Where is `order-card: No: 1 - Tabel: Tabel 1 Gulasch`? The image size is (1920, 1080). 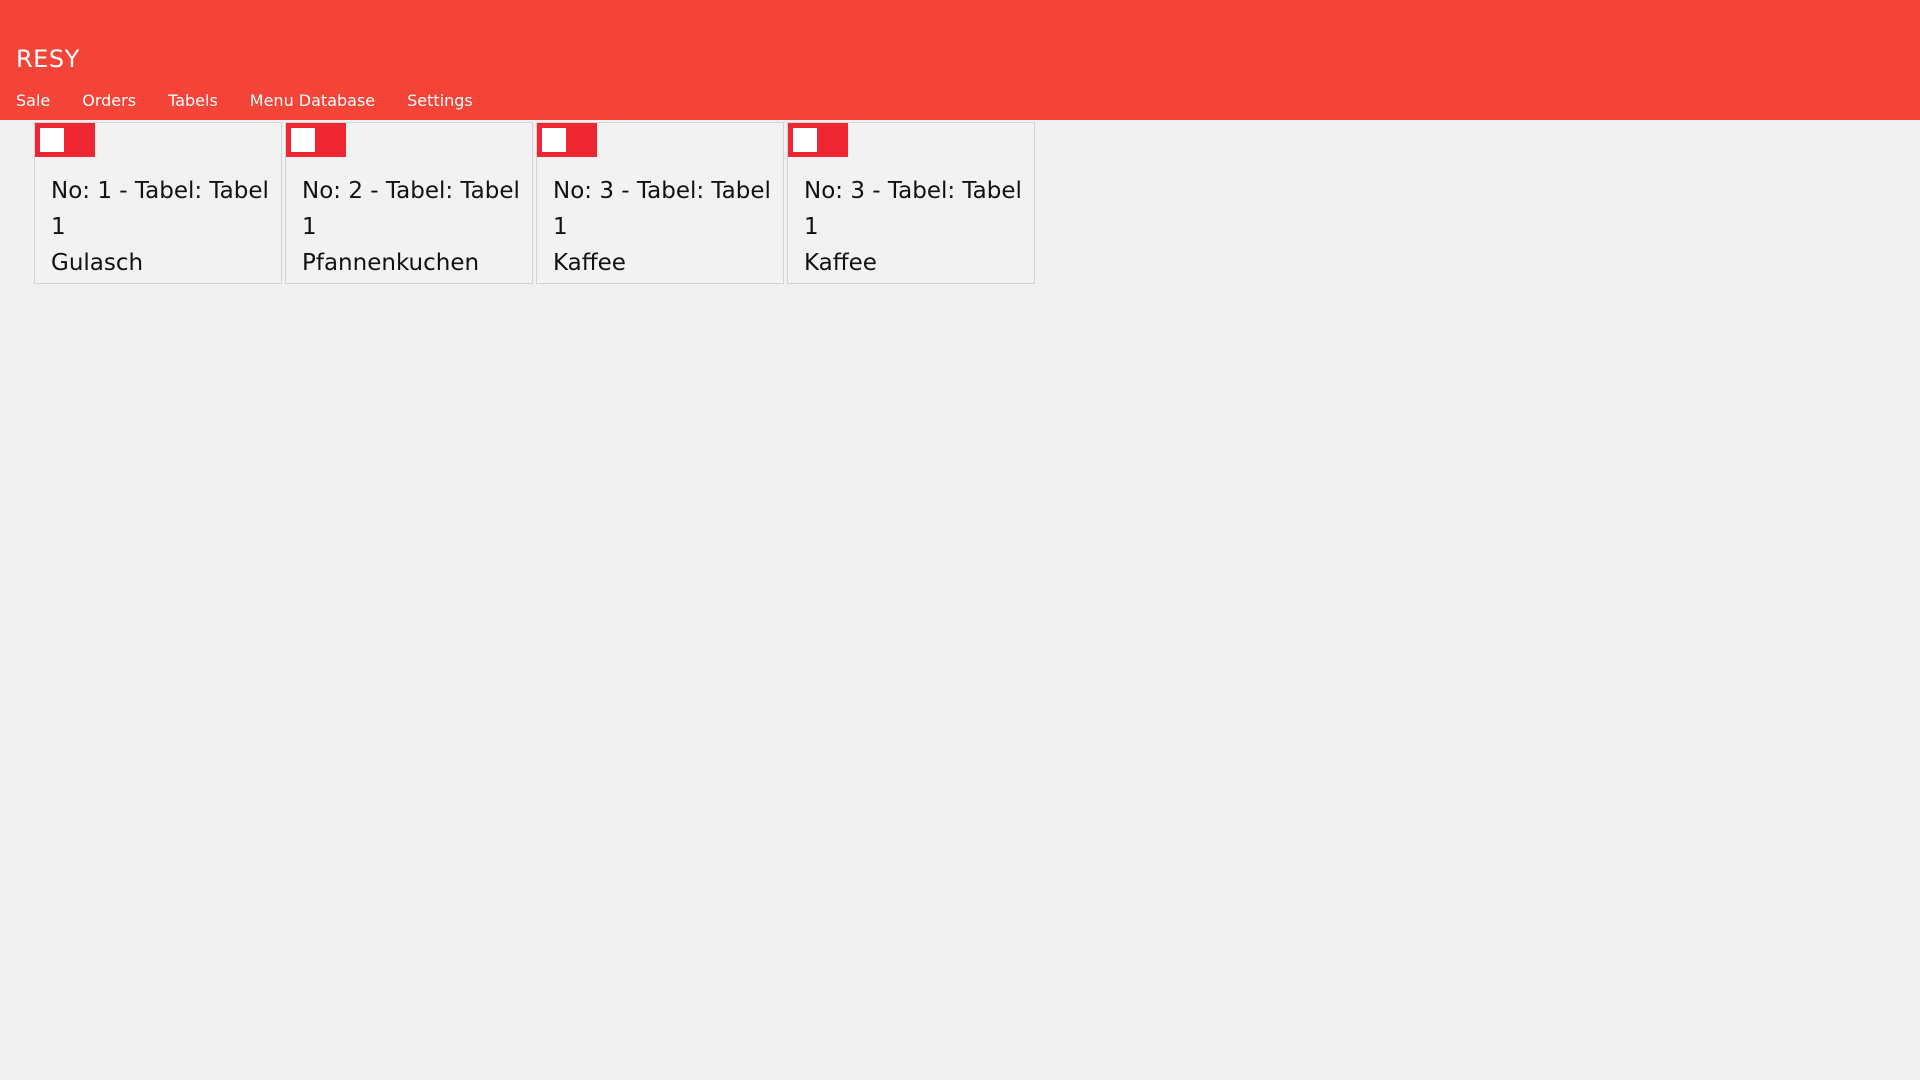 order-card: No: 1 - Tabel: Tabel 1 Gulasch is located at coordinates (158, 203).